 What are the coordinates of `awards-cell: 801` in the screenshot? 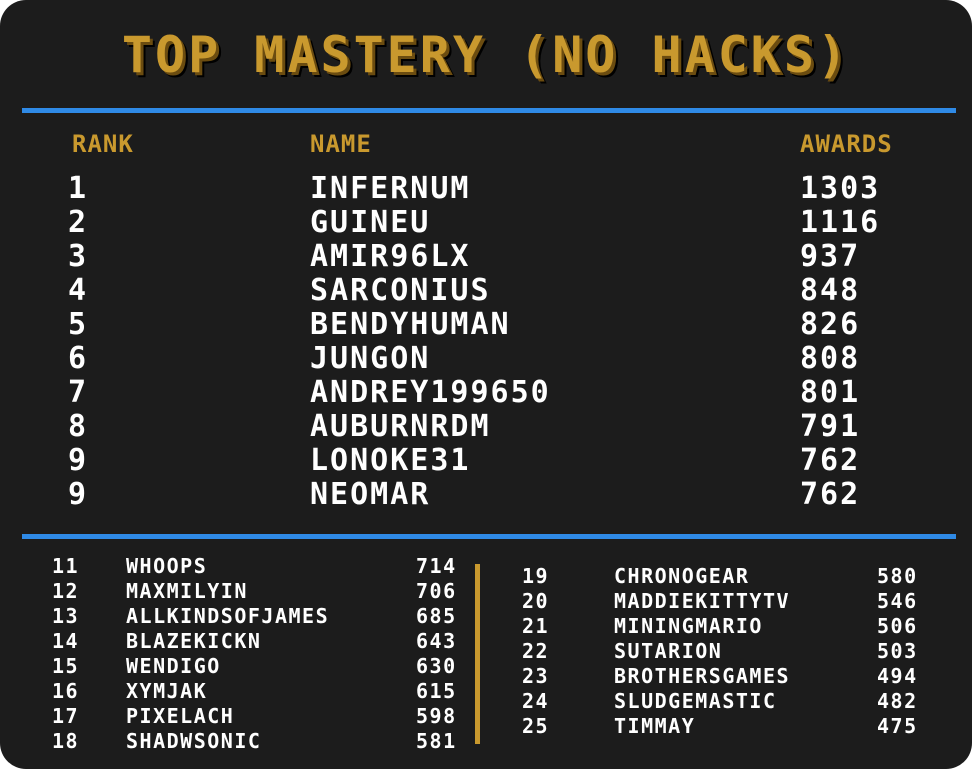 It's located at (830, 392).